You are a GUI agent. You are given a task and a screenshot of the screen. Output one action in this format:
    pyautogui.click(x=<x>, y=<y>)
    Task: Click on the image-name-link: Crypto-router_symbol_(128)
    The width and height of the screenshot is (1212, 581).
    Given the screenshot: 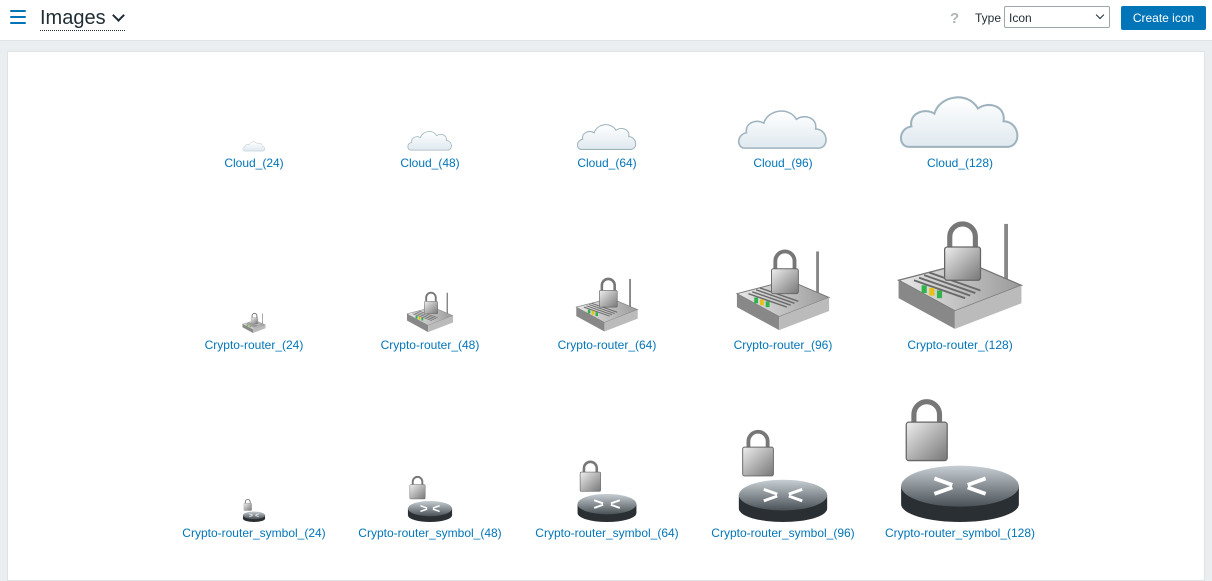 What is the action you would take?
    pyautogui.click(x=960, y=533)
    